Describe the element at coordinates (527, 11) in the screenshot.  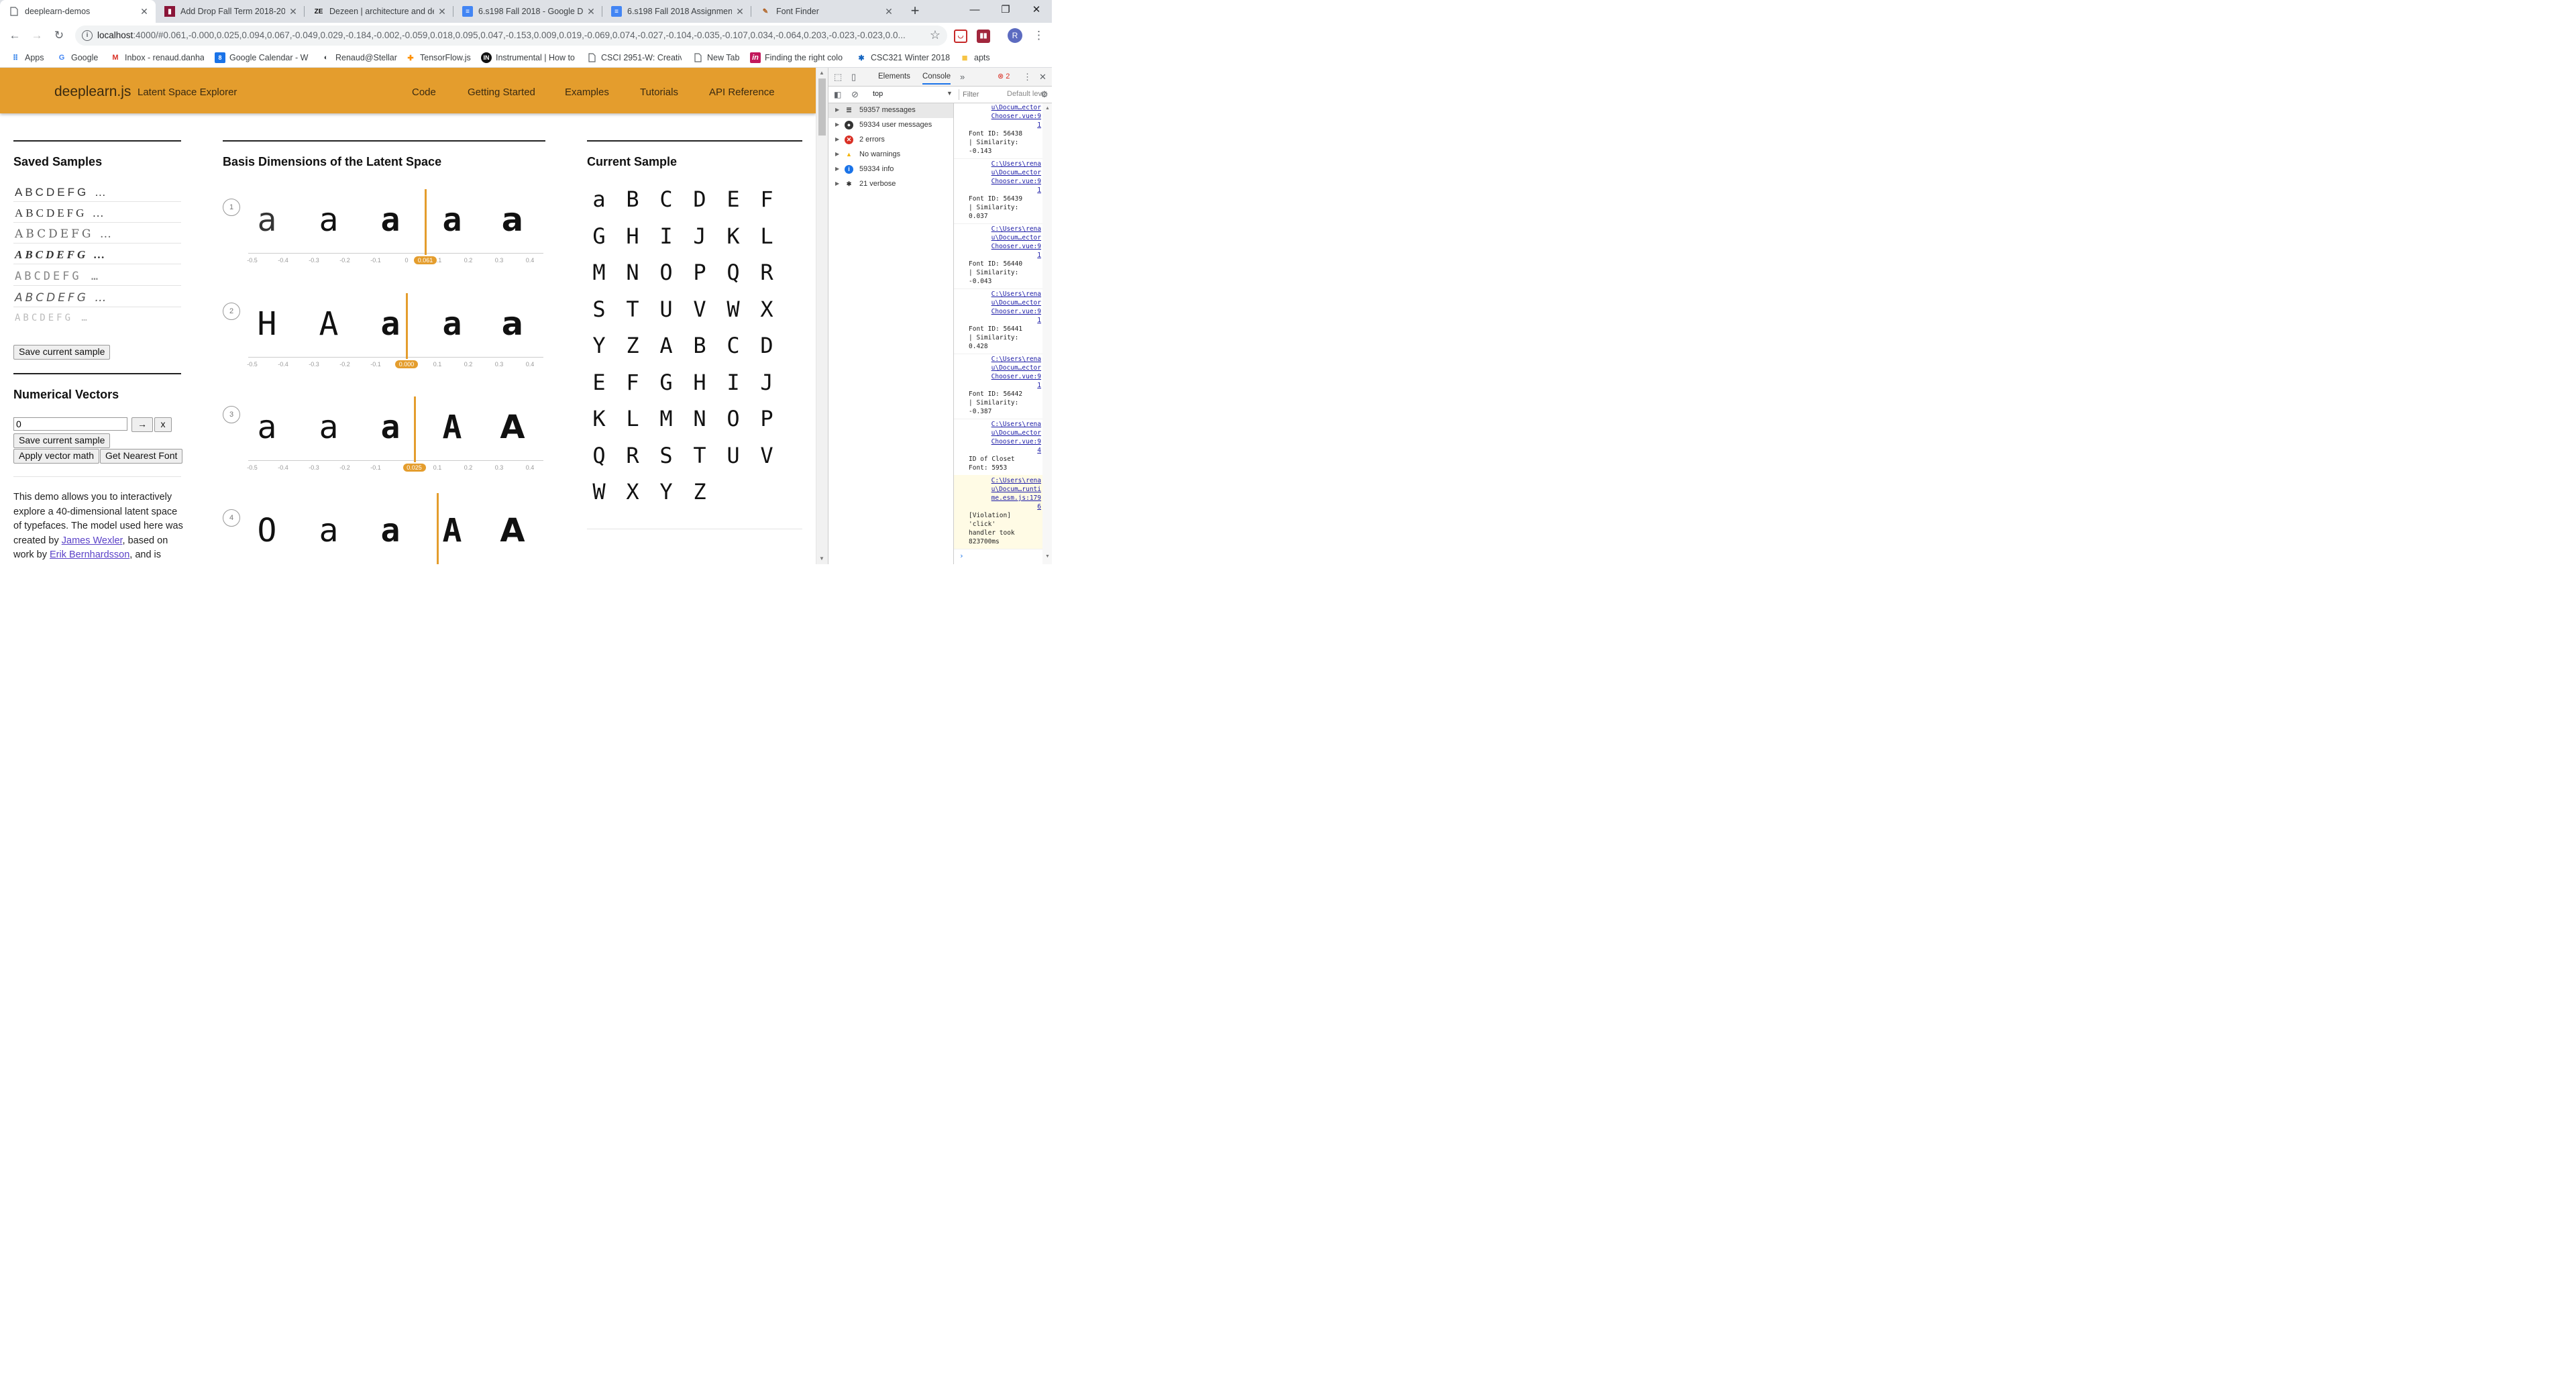
I see `tab-google-doc: ≡ 6.s198 Fall 2018 - Google Do ✕` at that location.